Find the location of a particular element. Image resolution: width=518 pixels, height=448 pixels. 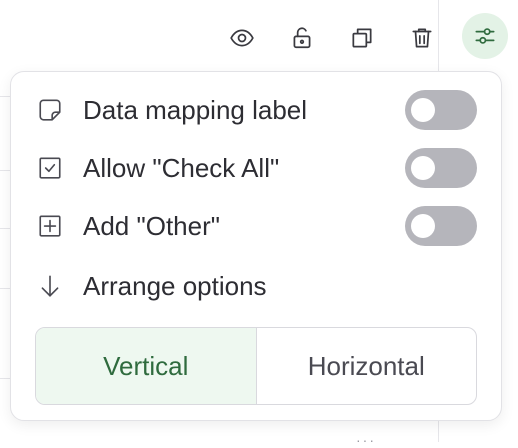

duplicate-icon is located at coordinates (362, 37).